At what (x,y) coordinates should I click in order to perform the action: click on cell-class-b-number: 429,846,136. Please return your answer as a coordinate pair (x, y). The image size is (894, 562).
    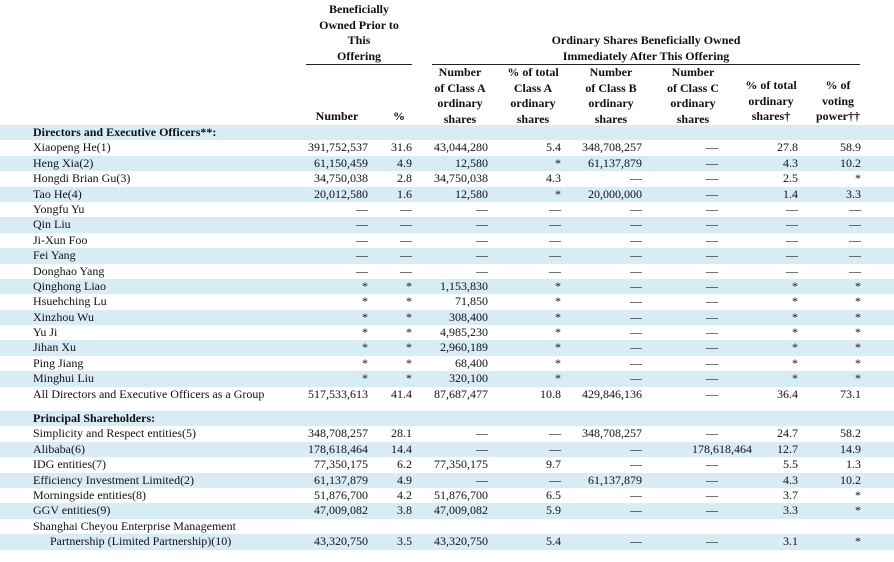
    Looking at the image, I should click on (612, 393).